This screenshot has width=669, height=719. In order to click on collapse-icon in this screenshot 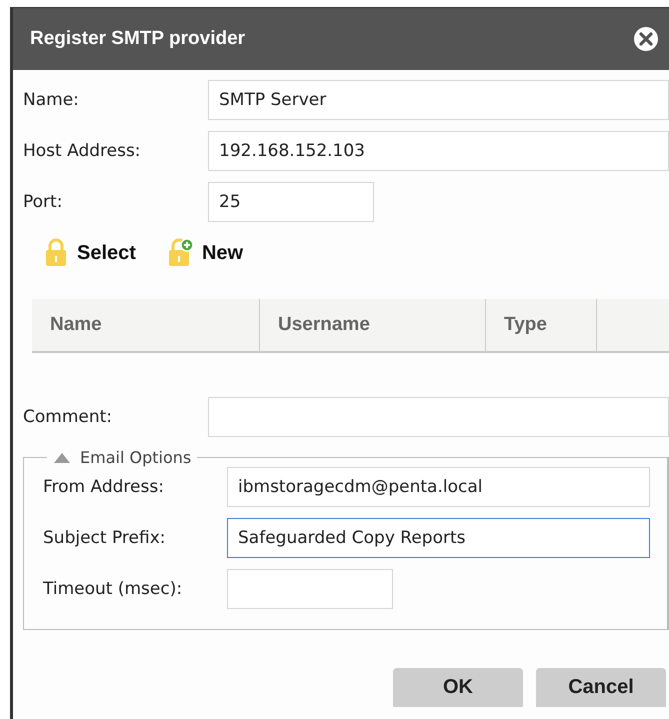, I will do `click(62, 457)`.